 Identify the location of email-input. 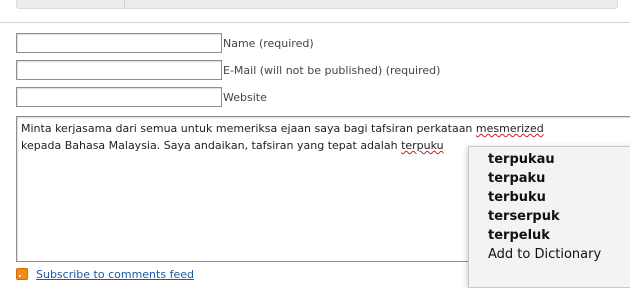
(119, 70).